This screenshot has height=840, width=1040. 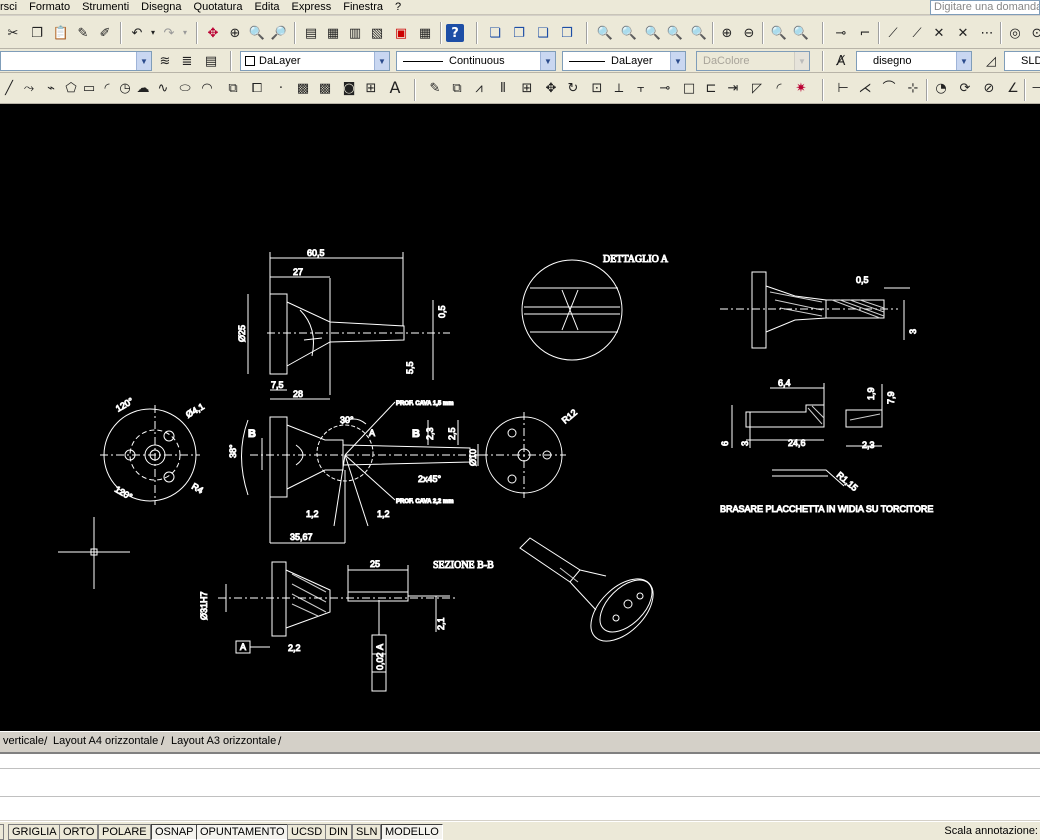 I want to click on join-icon: ⇥, so click(x=733, y=88).